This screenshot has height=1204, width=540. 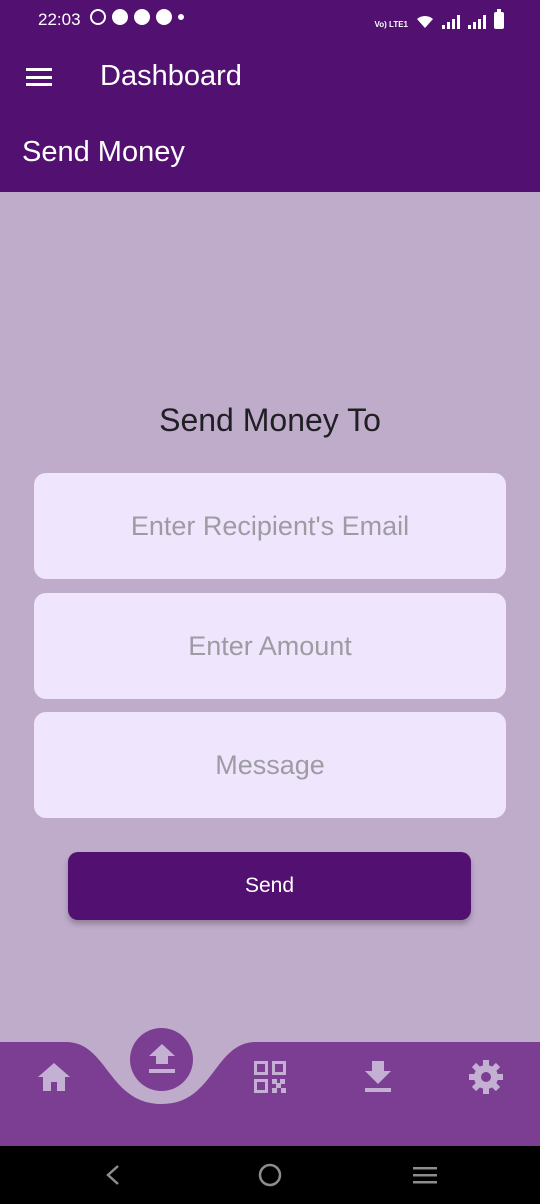 I want to click on page-title: Send Money, so click(x=103, y=152).